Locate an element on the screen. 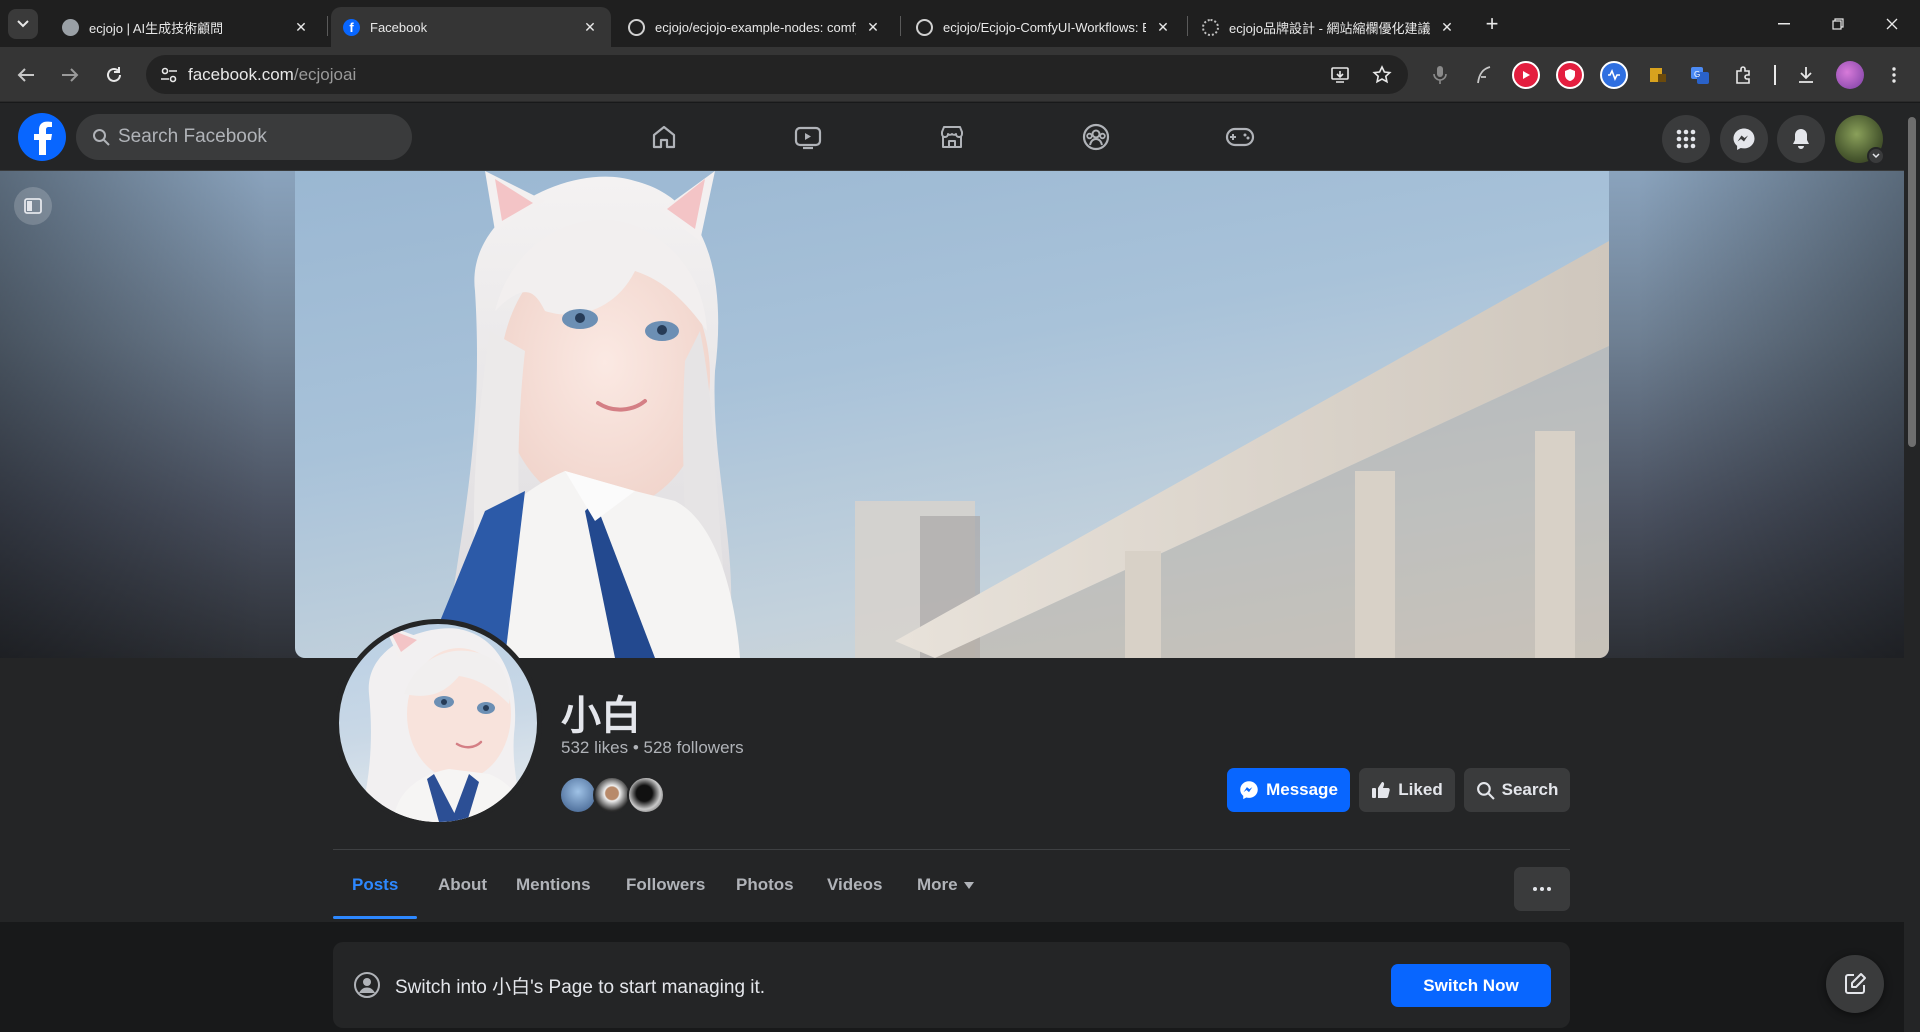 This screenshot has height=1032, width=1920. chevron-down-icon is located at coordinates (23, 24).